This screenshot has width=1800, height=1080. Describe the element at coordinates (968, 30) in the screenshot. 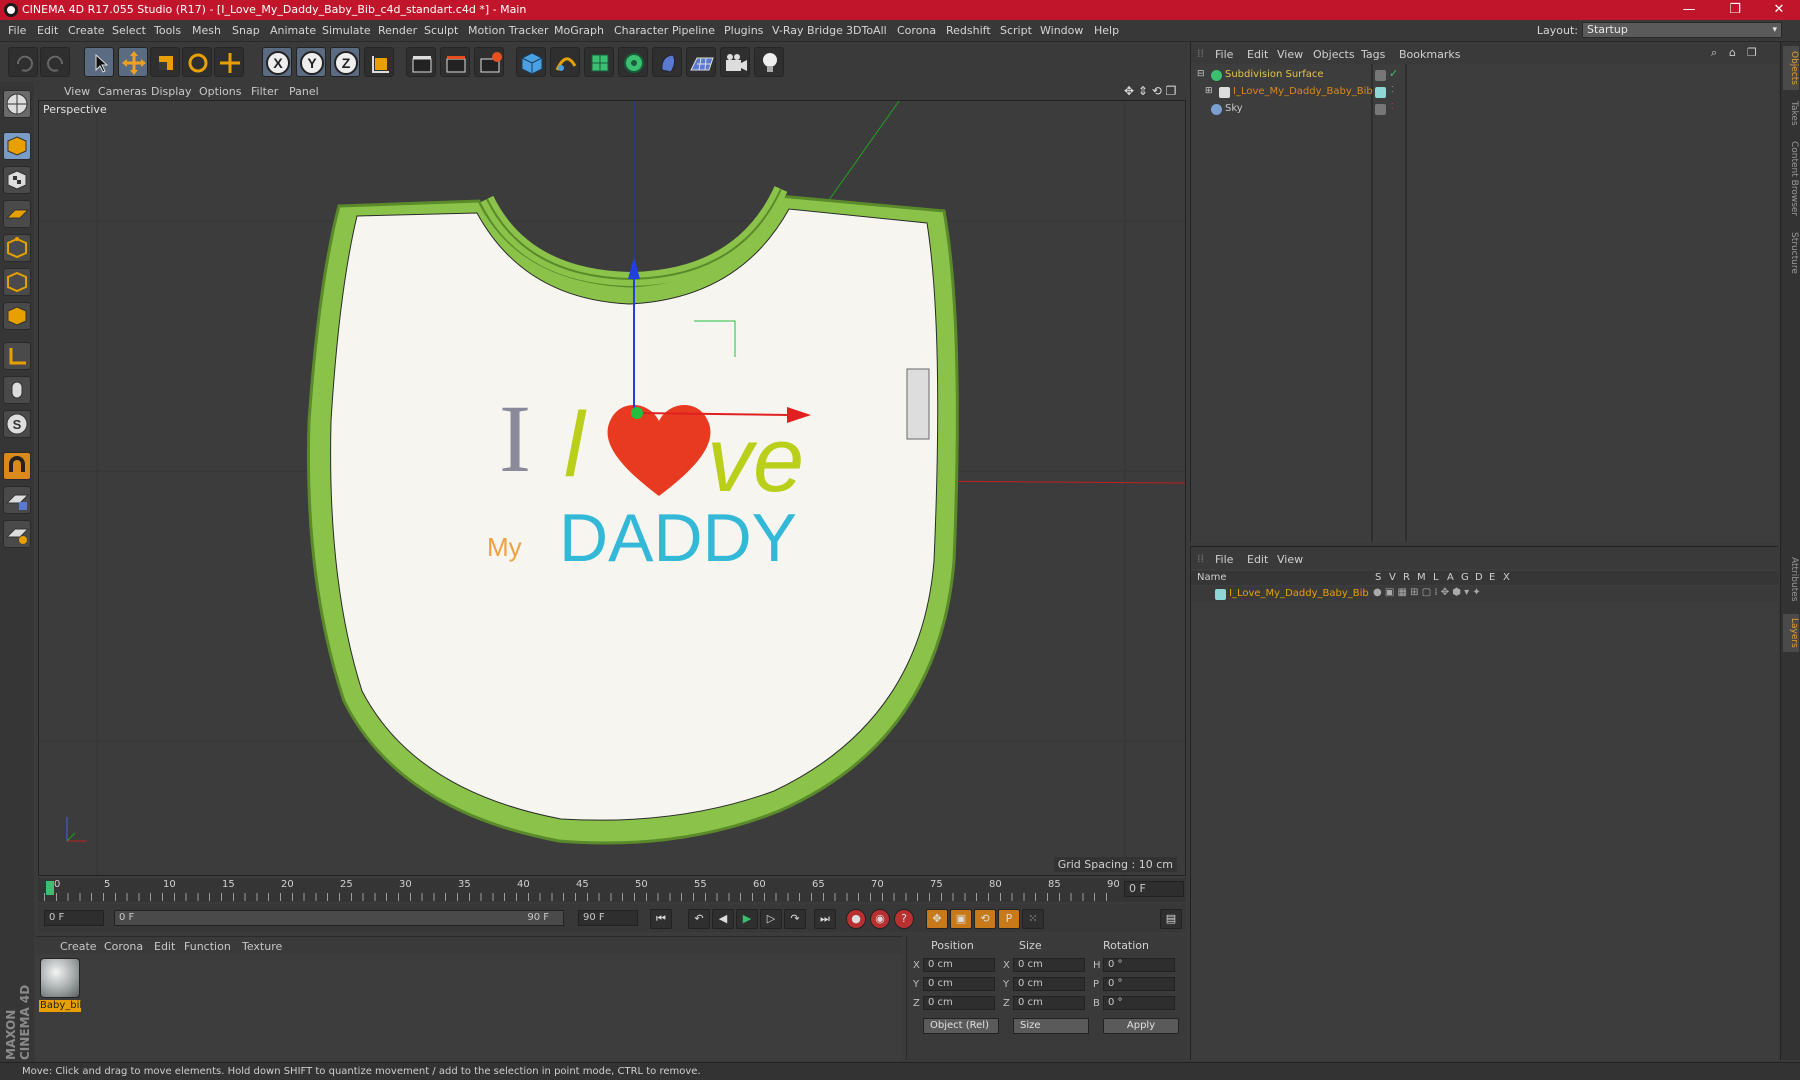

I see `menu-redshift: Redshift` at that location.